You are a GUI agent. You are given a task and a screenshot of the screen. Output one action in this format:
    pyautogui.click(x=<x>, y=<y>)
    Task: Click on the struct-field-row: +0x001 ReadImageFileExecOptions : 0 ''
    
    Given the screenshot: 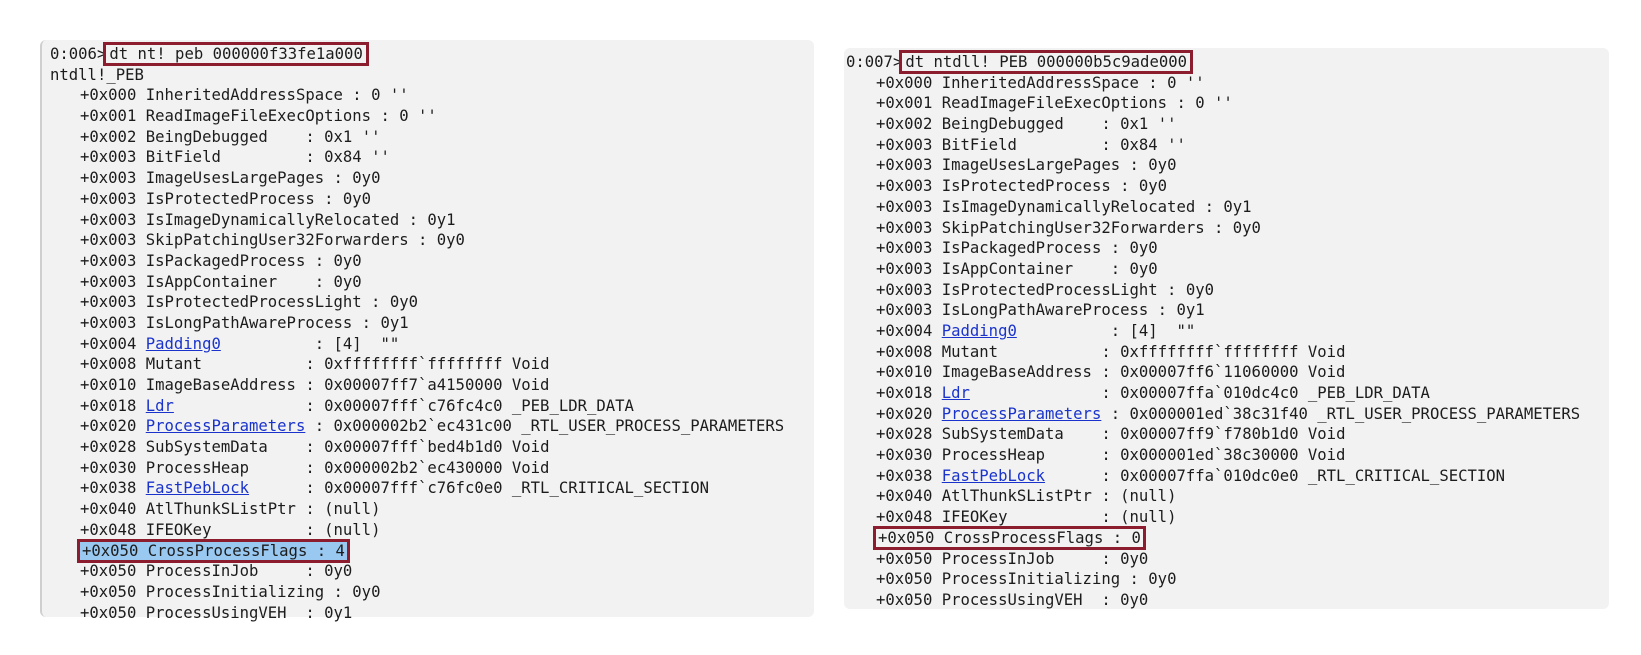 What is the action you would take?
    pyautogui.click(x=1213, y=103)
    